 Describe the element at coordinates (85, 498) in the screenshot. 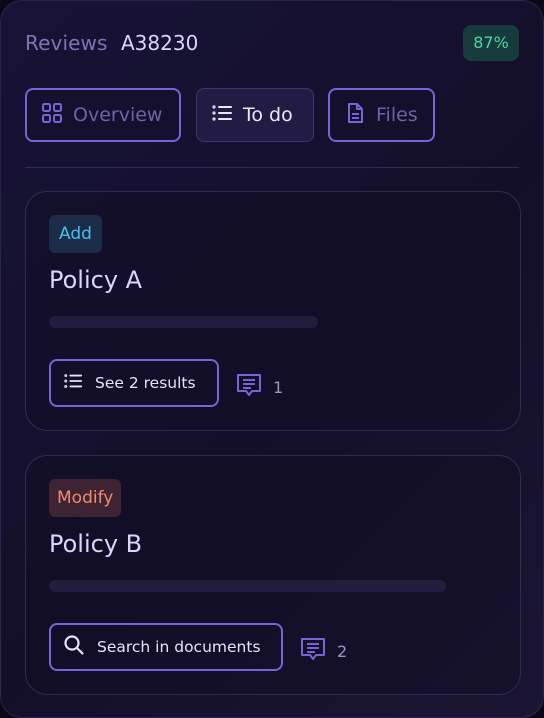

I see `status-tag-modify: Modify` at that location.